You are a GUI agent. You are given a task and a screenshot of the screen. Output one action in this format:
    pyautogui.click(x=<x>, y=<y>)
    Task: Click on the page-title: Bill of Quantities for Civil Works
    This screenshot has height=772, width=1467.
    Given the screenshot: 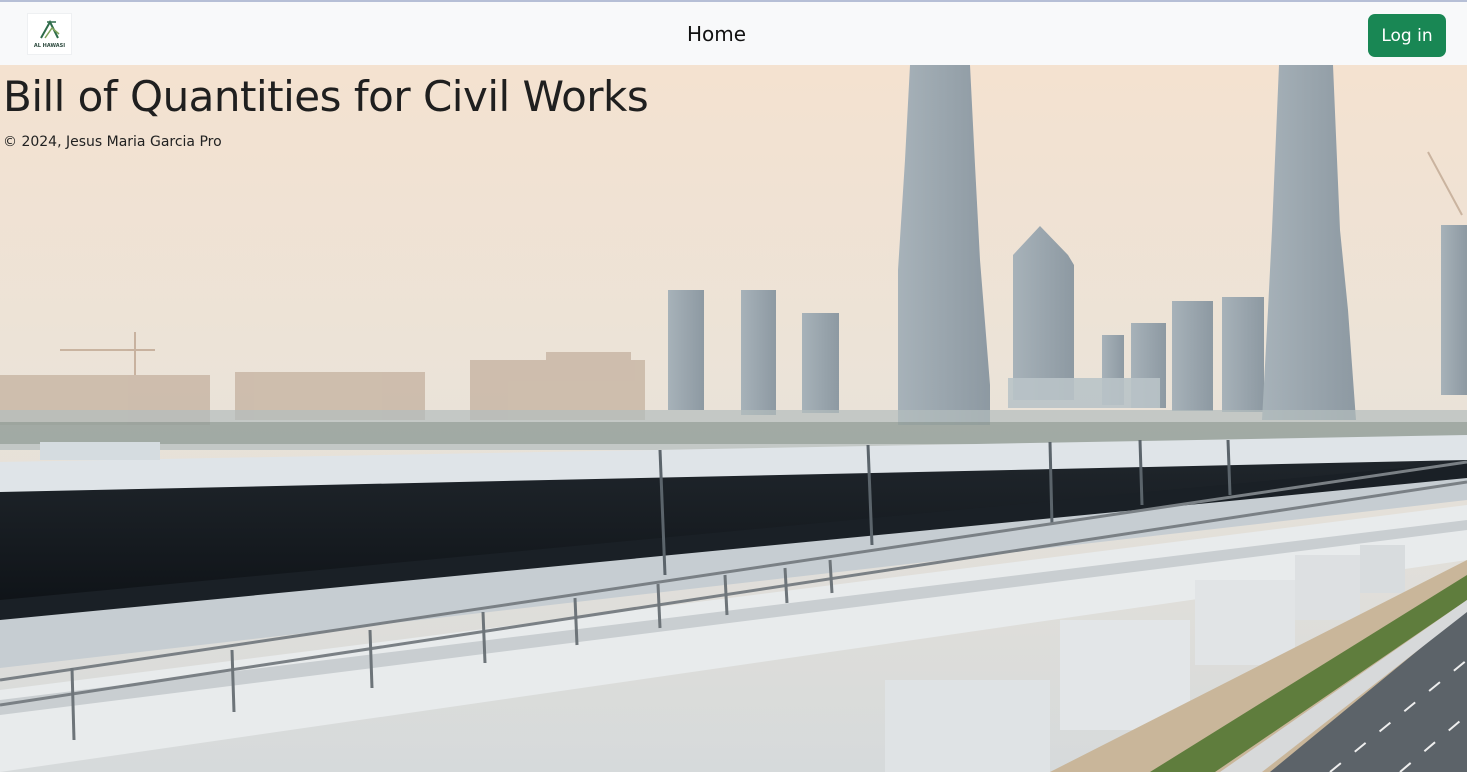 What is the action you would take?
    pyautogui.click(x=326, y=96)
    